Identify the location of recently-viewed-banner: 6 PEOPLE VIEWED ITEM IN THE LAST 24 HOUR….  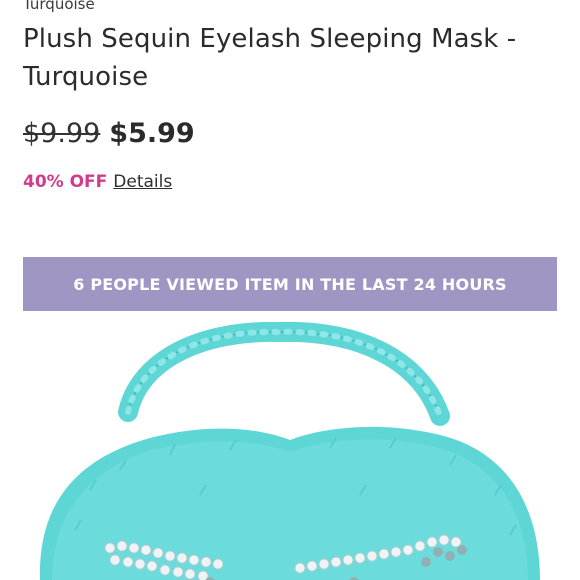
(290, 284).